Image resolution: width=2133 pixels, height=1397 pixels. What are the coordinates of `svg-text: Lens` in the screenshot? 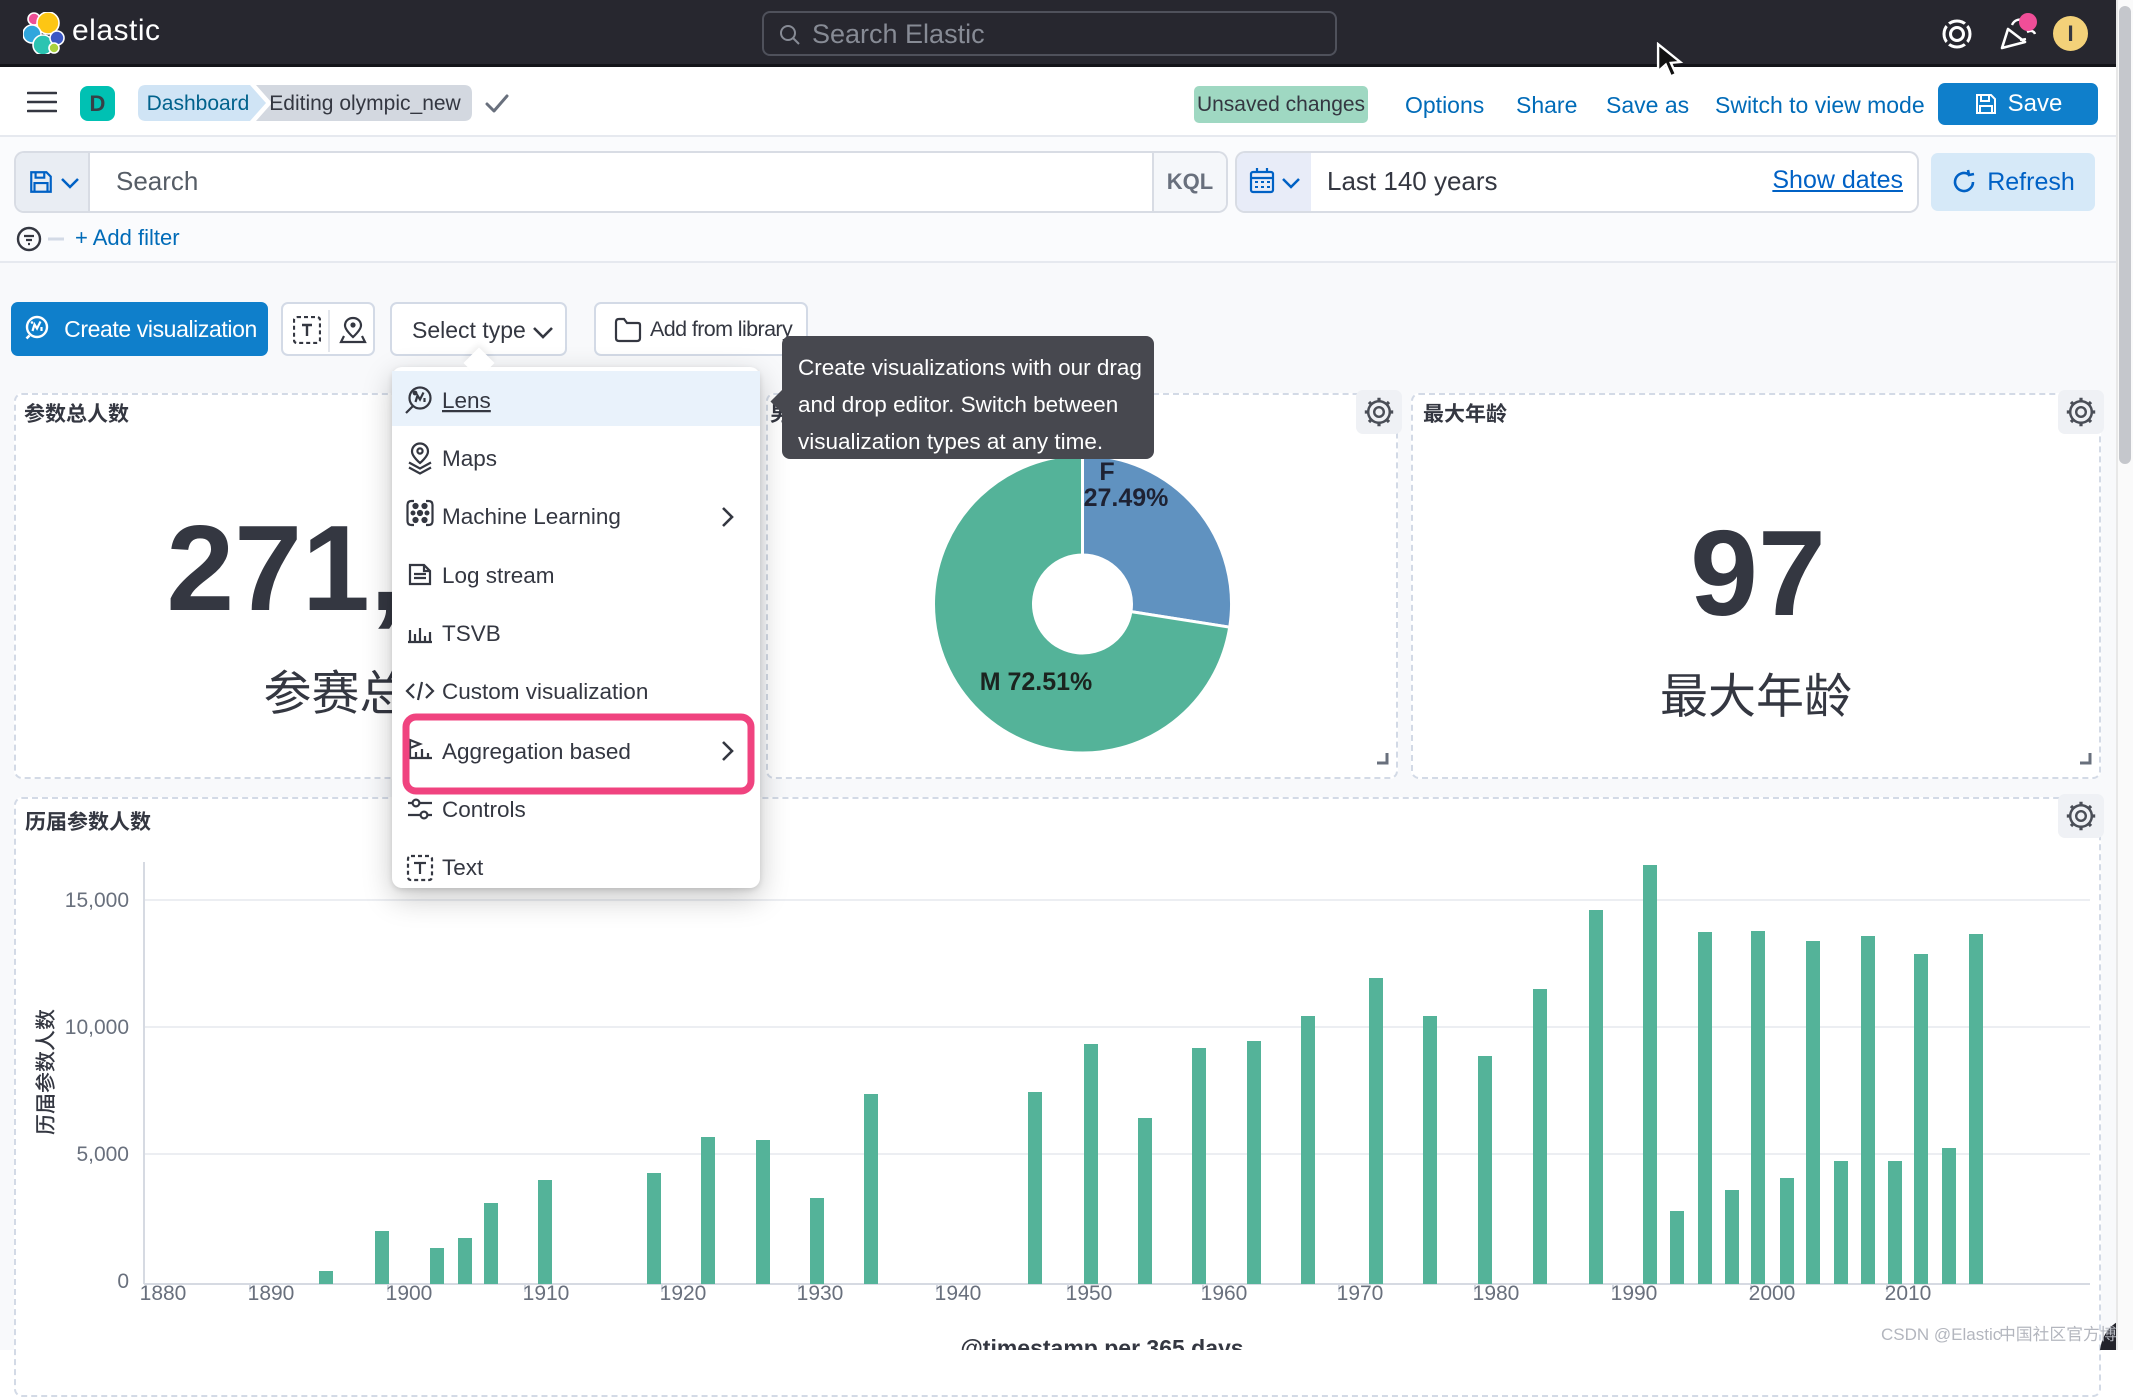 It's located at (466, 400).